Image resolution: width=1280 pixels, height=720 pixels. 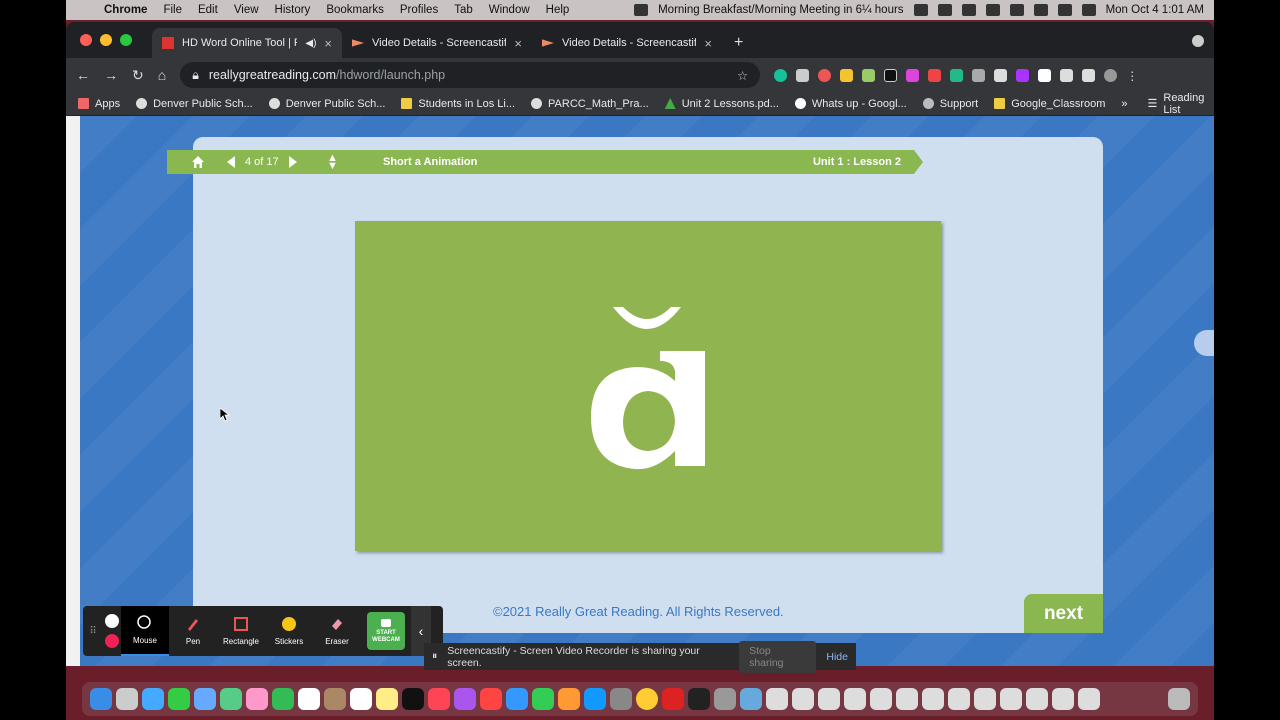 I want to click on mail-icon, so click(x=205, y=699).